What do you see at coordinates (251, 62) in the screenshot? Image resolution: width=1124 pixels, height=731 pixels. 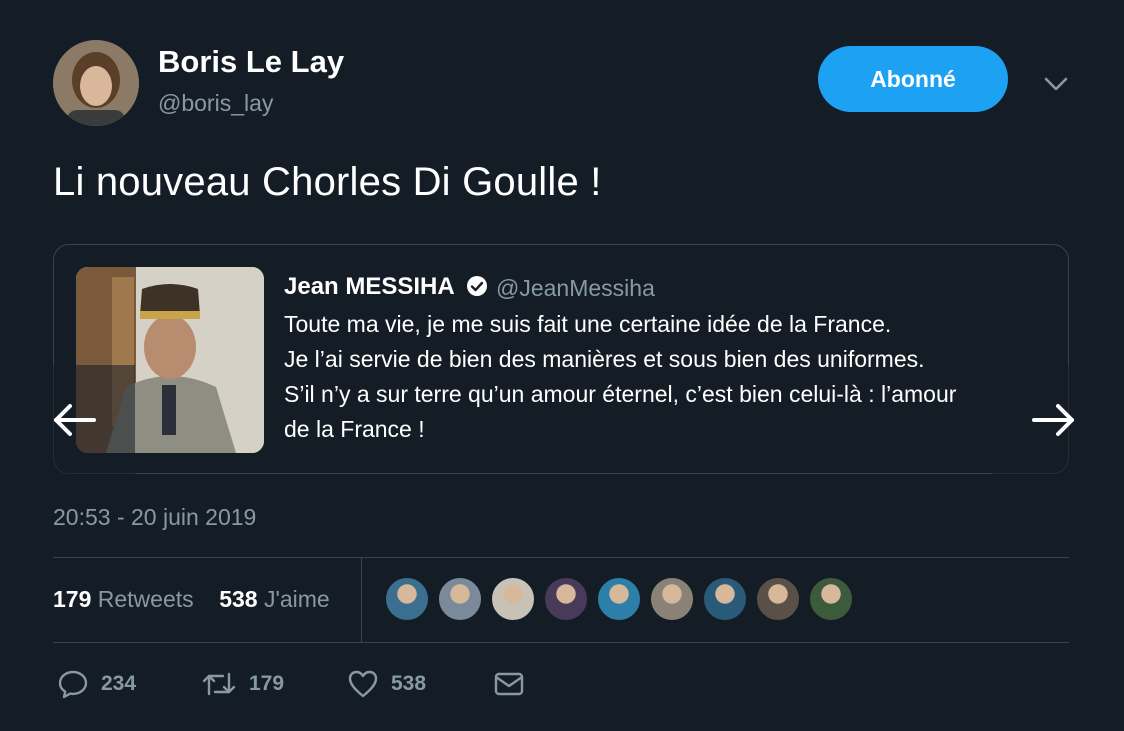 I see `author-name: Boris Le Lay` at bounding box center [251, 62].